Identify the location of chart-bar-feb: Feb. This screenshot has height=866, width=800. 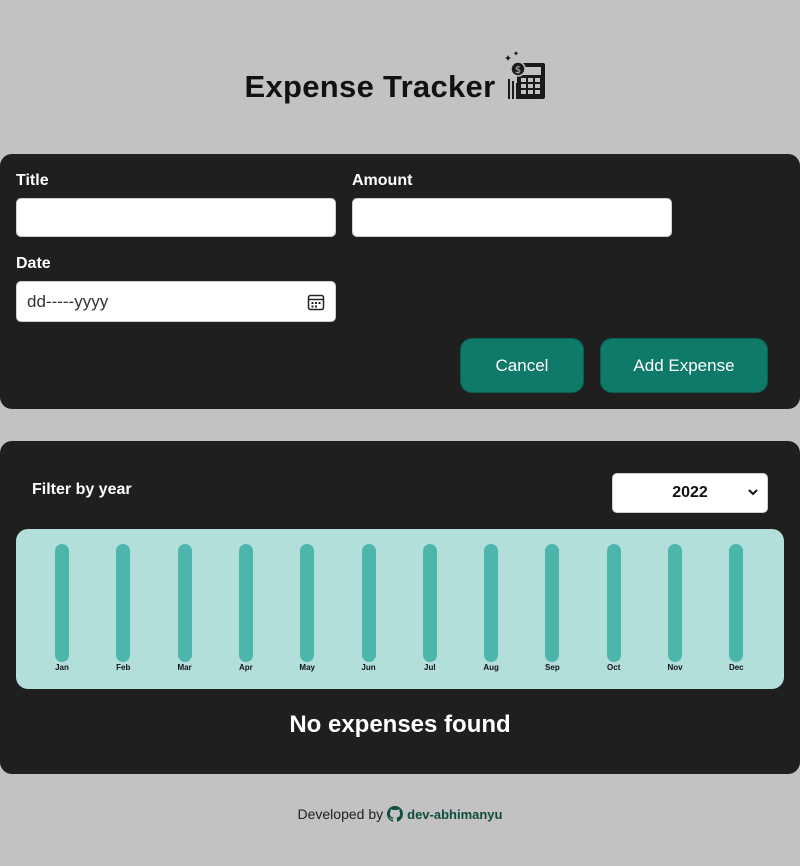
(123, 614).